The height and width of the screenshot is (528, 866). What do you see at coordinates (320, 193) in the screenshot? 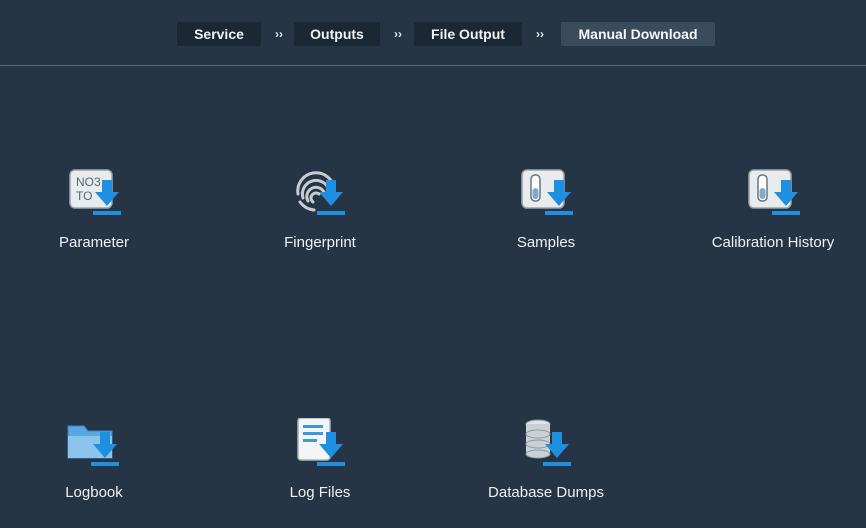
I see `fingerprint-download-icon` at bounding box center [320, 193].